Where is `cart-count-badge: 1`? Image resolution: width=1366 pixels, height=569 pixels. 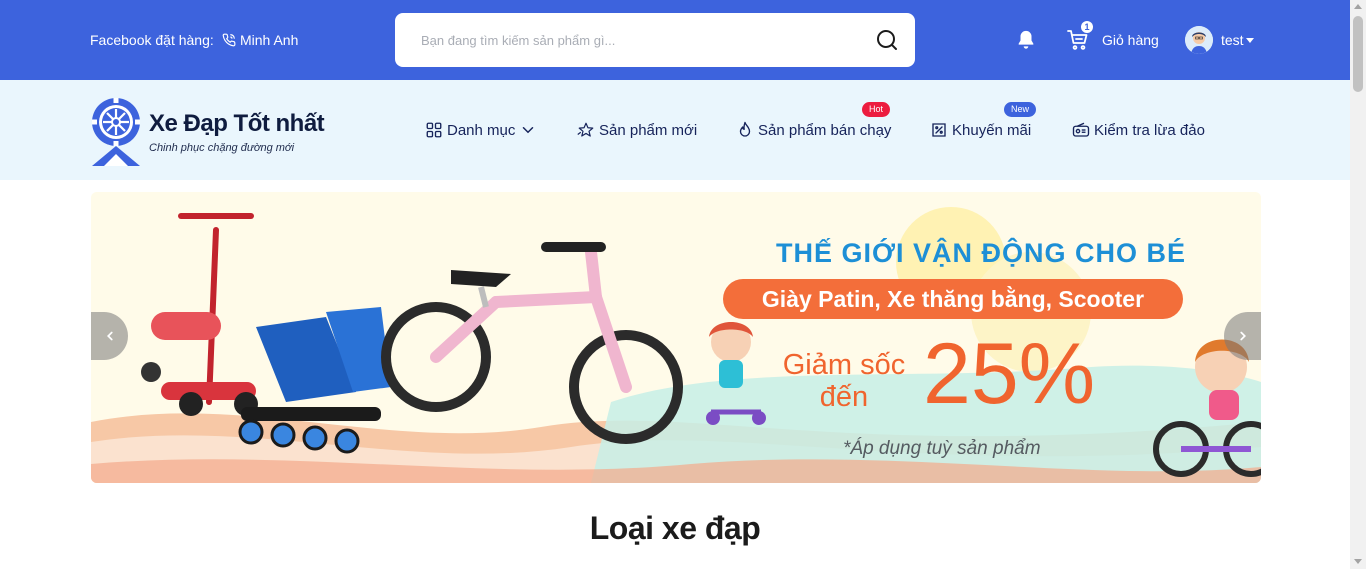
cart-count-badge: 1 is located at coordinates (1087, 27).